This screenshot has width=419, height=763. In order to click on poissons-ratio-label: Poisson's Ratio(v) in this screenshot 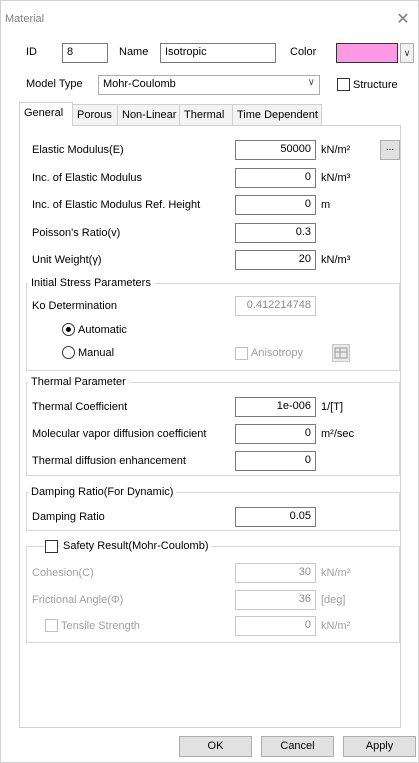, I will do `click(76, 233)`.